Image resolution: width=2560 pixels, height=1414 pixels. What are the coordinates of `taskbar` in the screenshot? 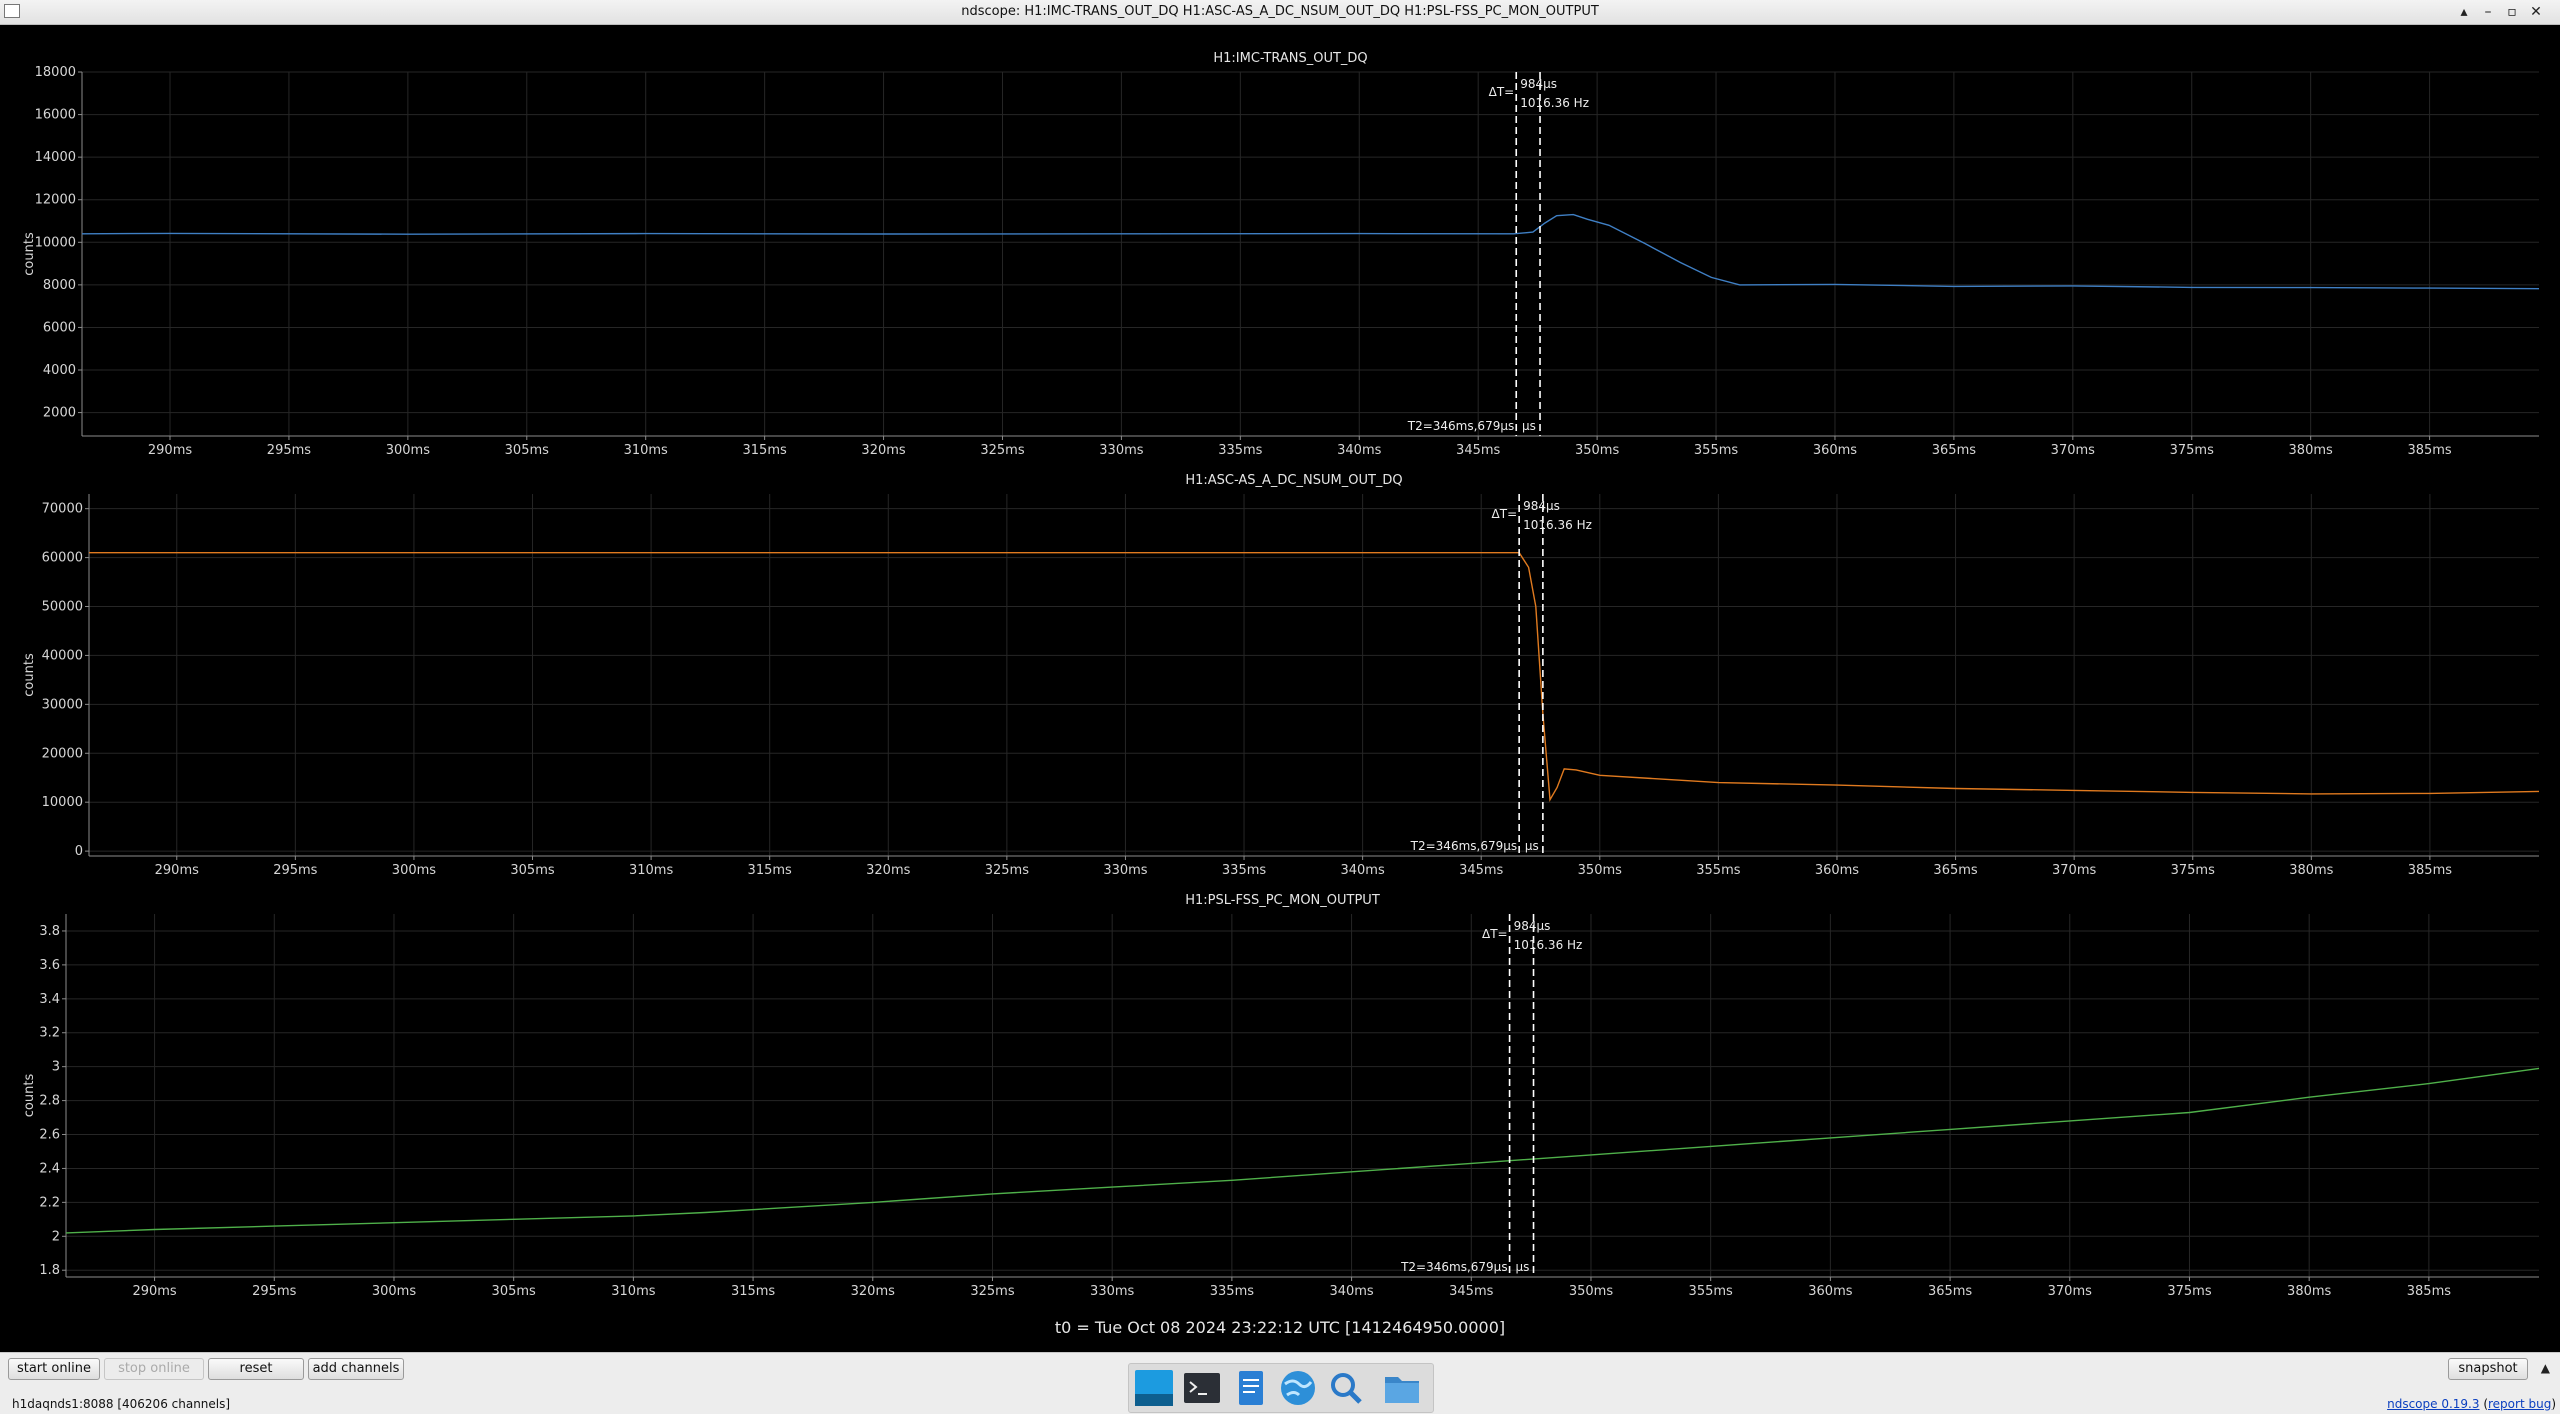 It's located at (1281, 1388).